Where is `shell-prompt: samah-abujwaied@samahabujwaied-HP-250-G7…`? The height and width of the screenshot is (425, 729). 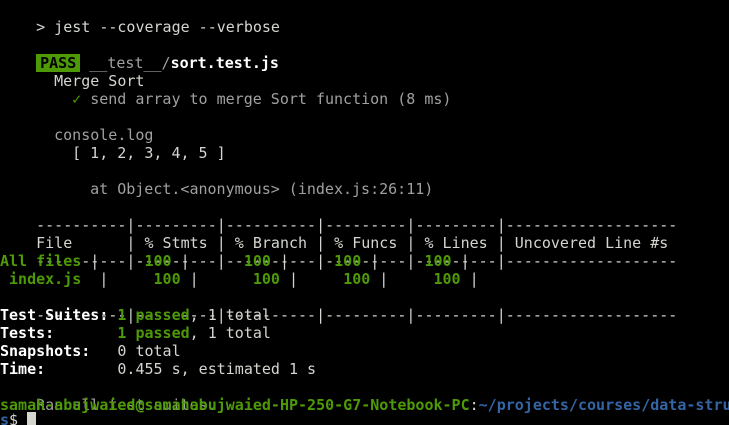 shell-prompt: samah-abujwaied@samahabujwaied-HP-250-G7… is located at coordinates (364, 405).